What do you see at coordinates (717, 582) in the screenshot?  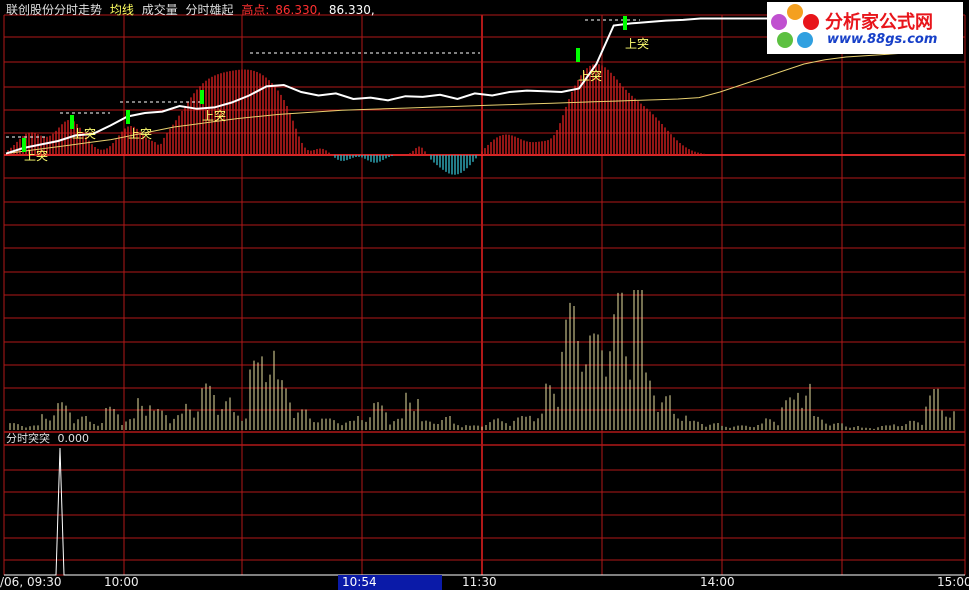 I see `time-label-1400: 14:00` at bounding box center [717, 582].